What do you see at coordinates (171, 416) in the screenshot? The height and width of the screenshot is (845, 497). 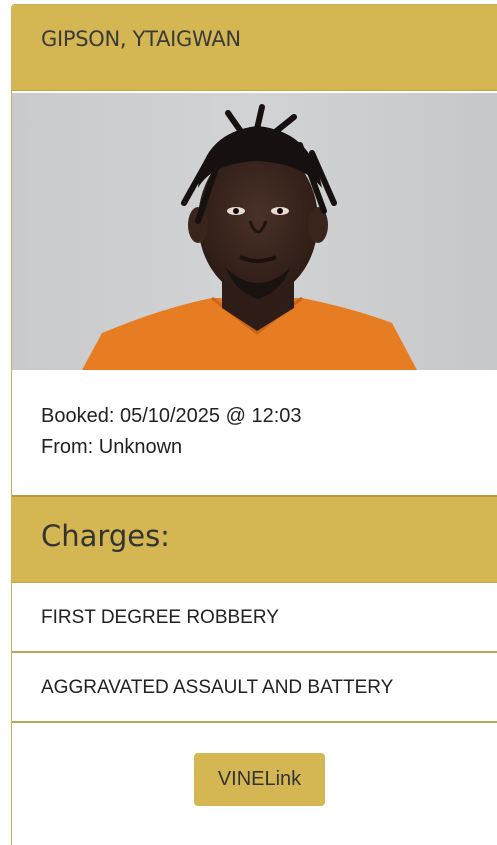 I see `booked-date: Booked: 05/10/2025 @ 12:03` at bounding box center [171, 416].